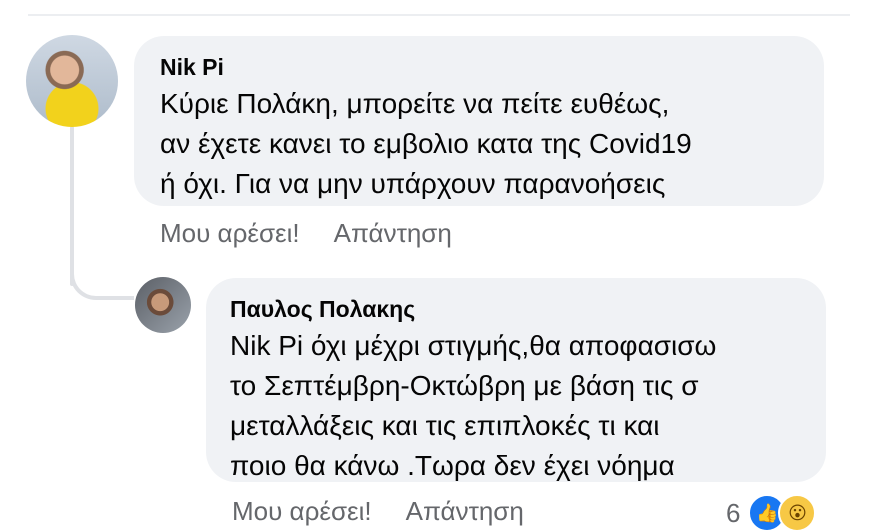 The image size is (880, 532). I want to click on wow-icon: 😮, so click(797, 513).